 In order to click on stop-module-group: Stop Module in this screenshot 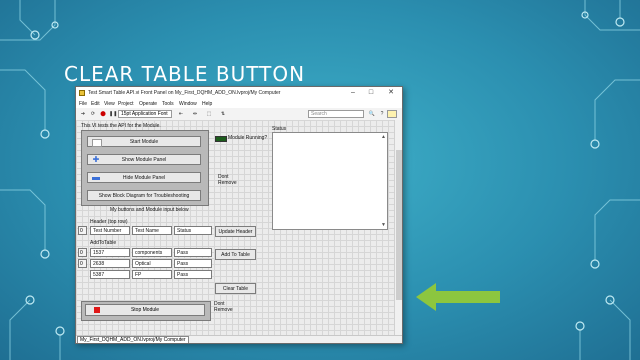, I will do `click(146, 311)`.